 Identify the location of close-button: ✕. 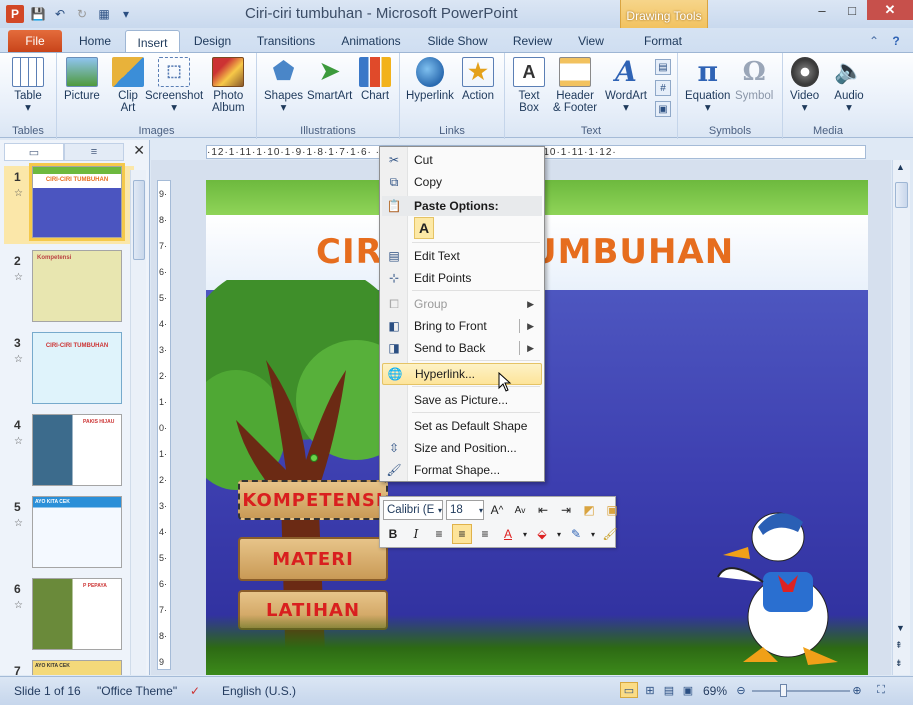
(890, 10).